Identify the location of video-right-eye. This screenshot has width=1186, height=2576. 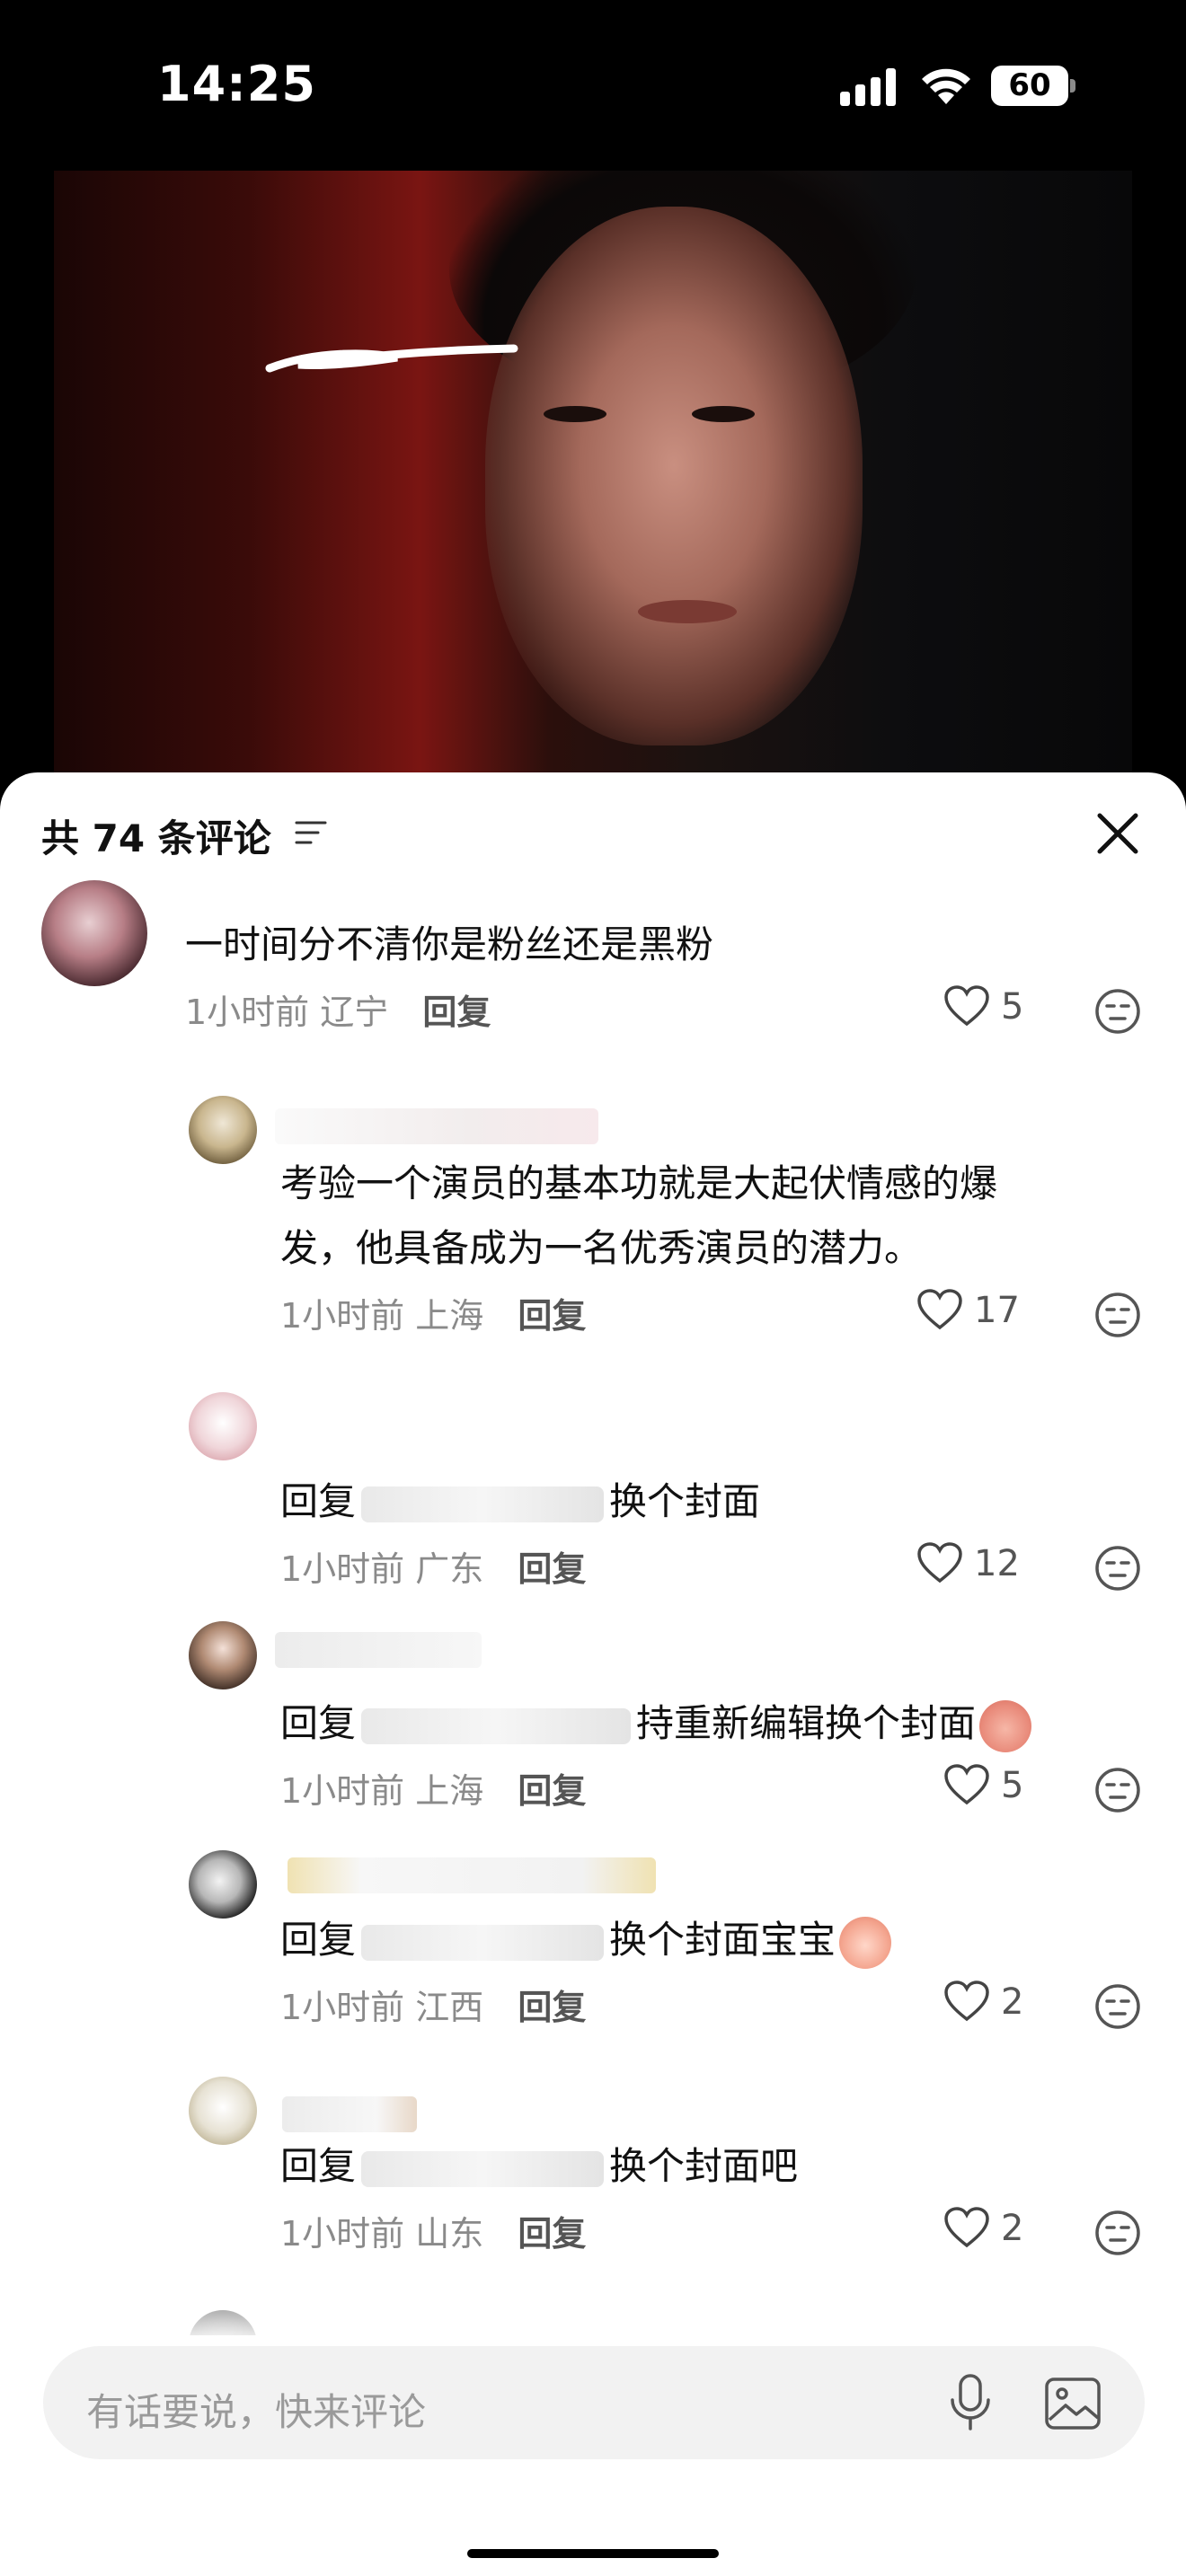
(723, 414).